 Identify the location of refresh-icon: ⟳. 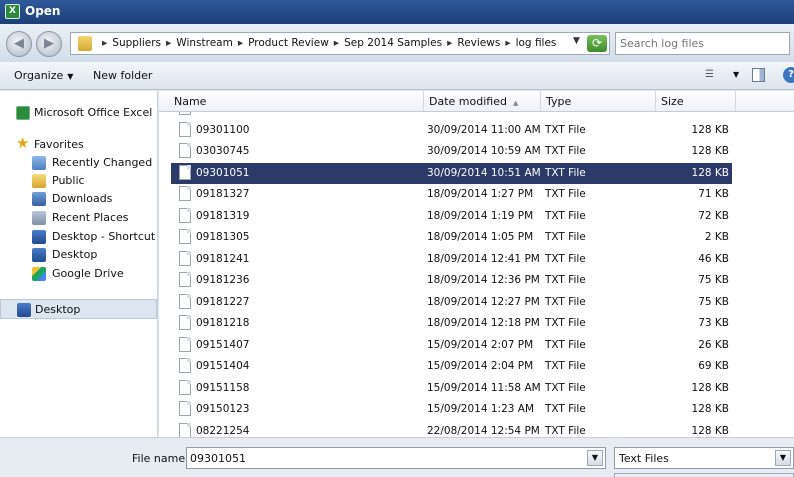
(597, 43).